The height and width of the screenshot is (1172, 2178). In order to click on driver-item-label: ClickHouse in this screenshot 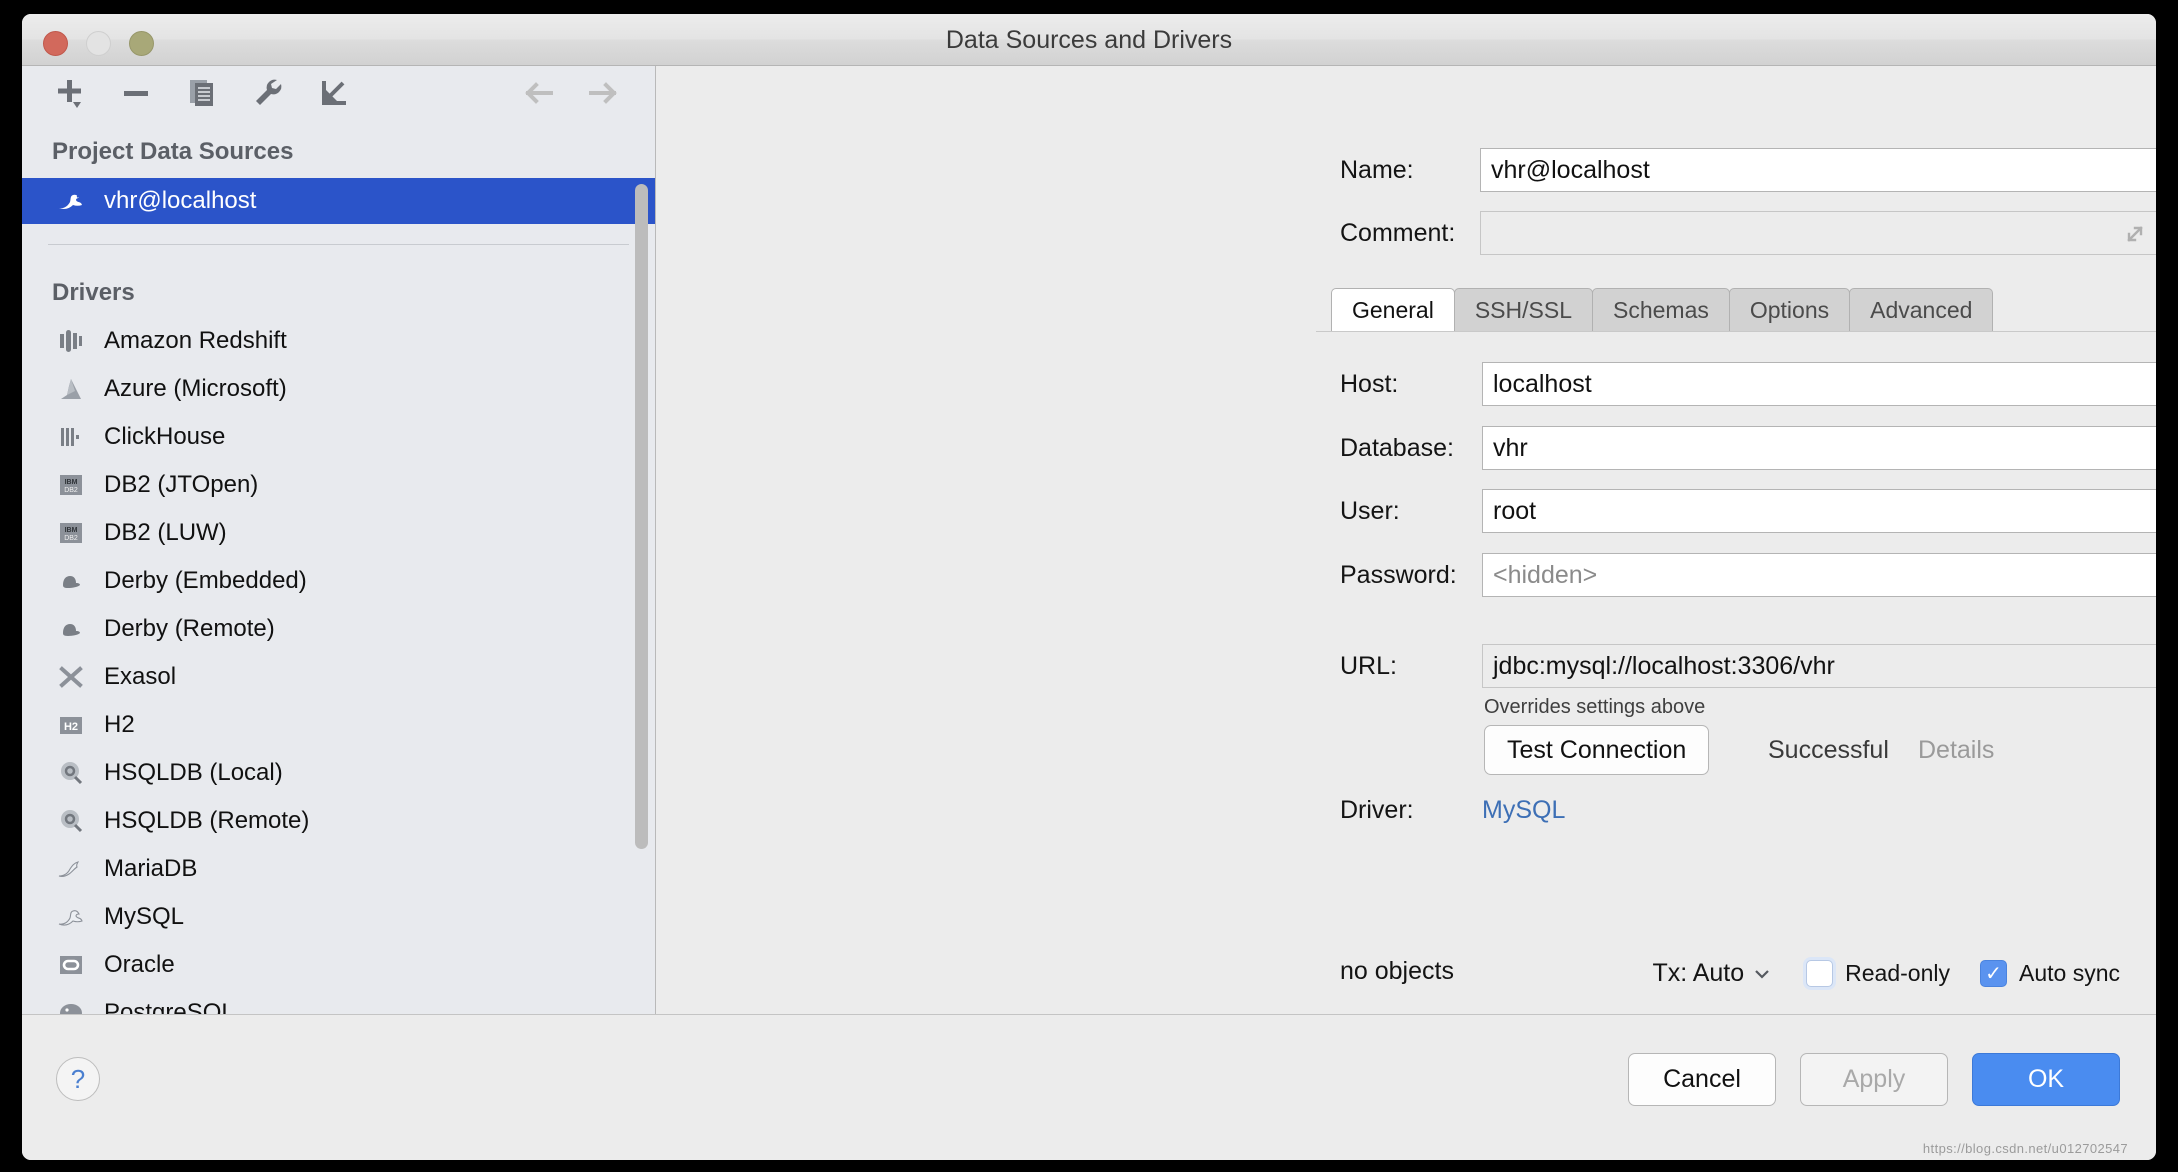, I will do `click(165, 436)`.